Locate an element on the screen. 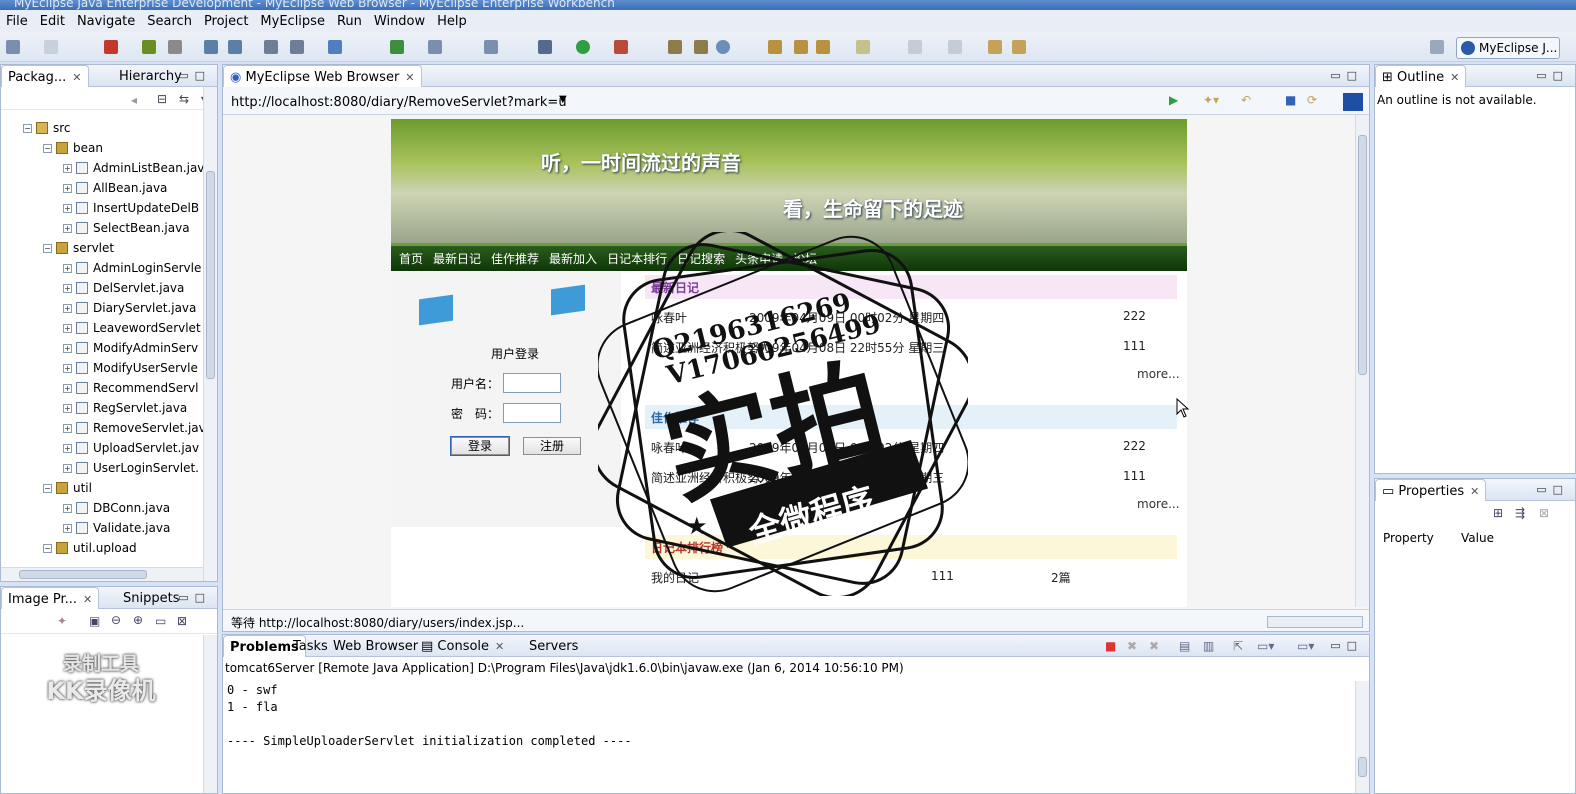 Image resolution: width=1576 pixels, height=794 pixels. prev-annotation-icon is located at coordinates (955, 47).